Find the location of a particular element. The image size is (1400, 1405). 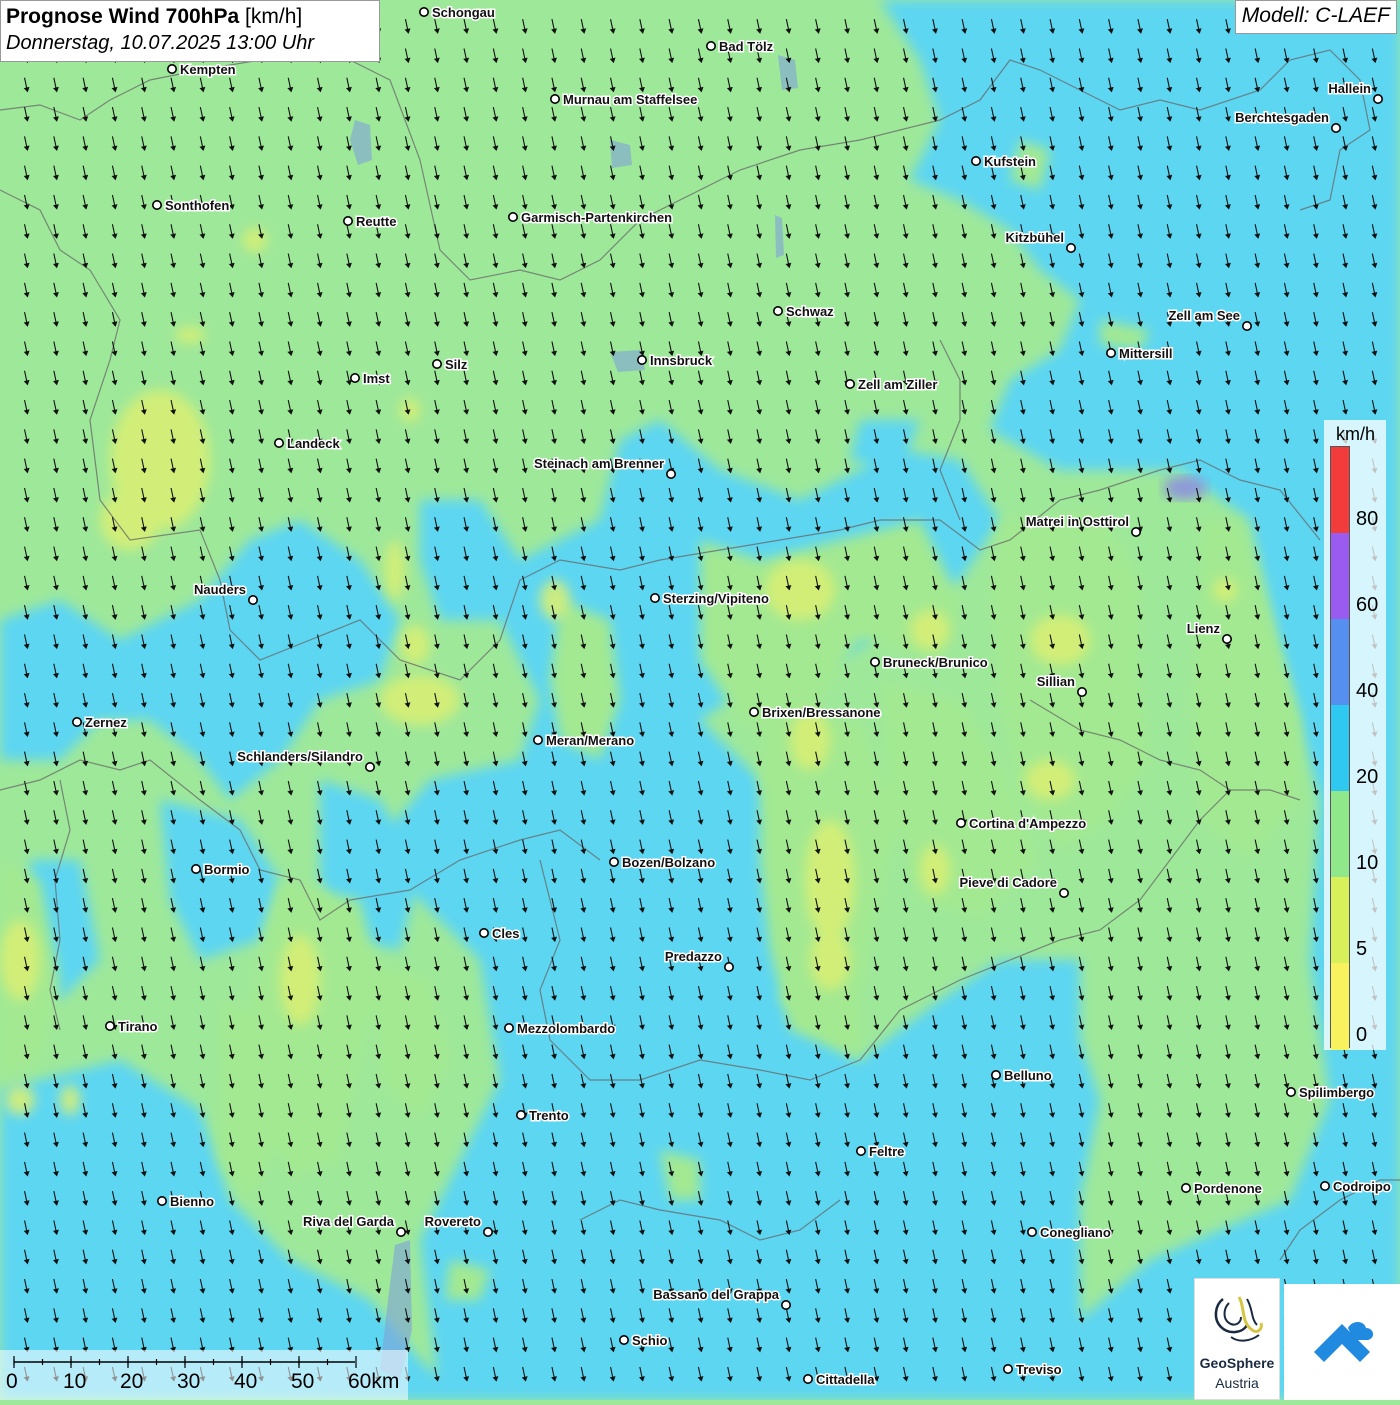

legend-label: 20 is located at coordinates (1367, 777).